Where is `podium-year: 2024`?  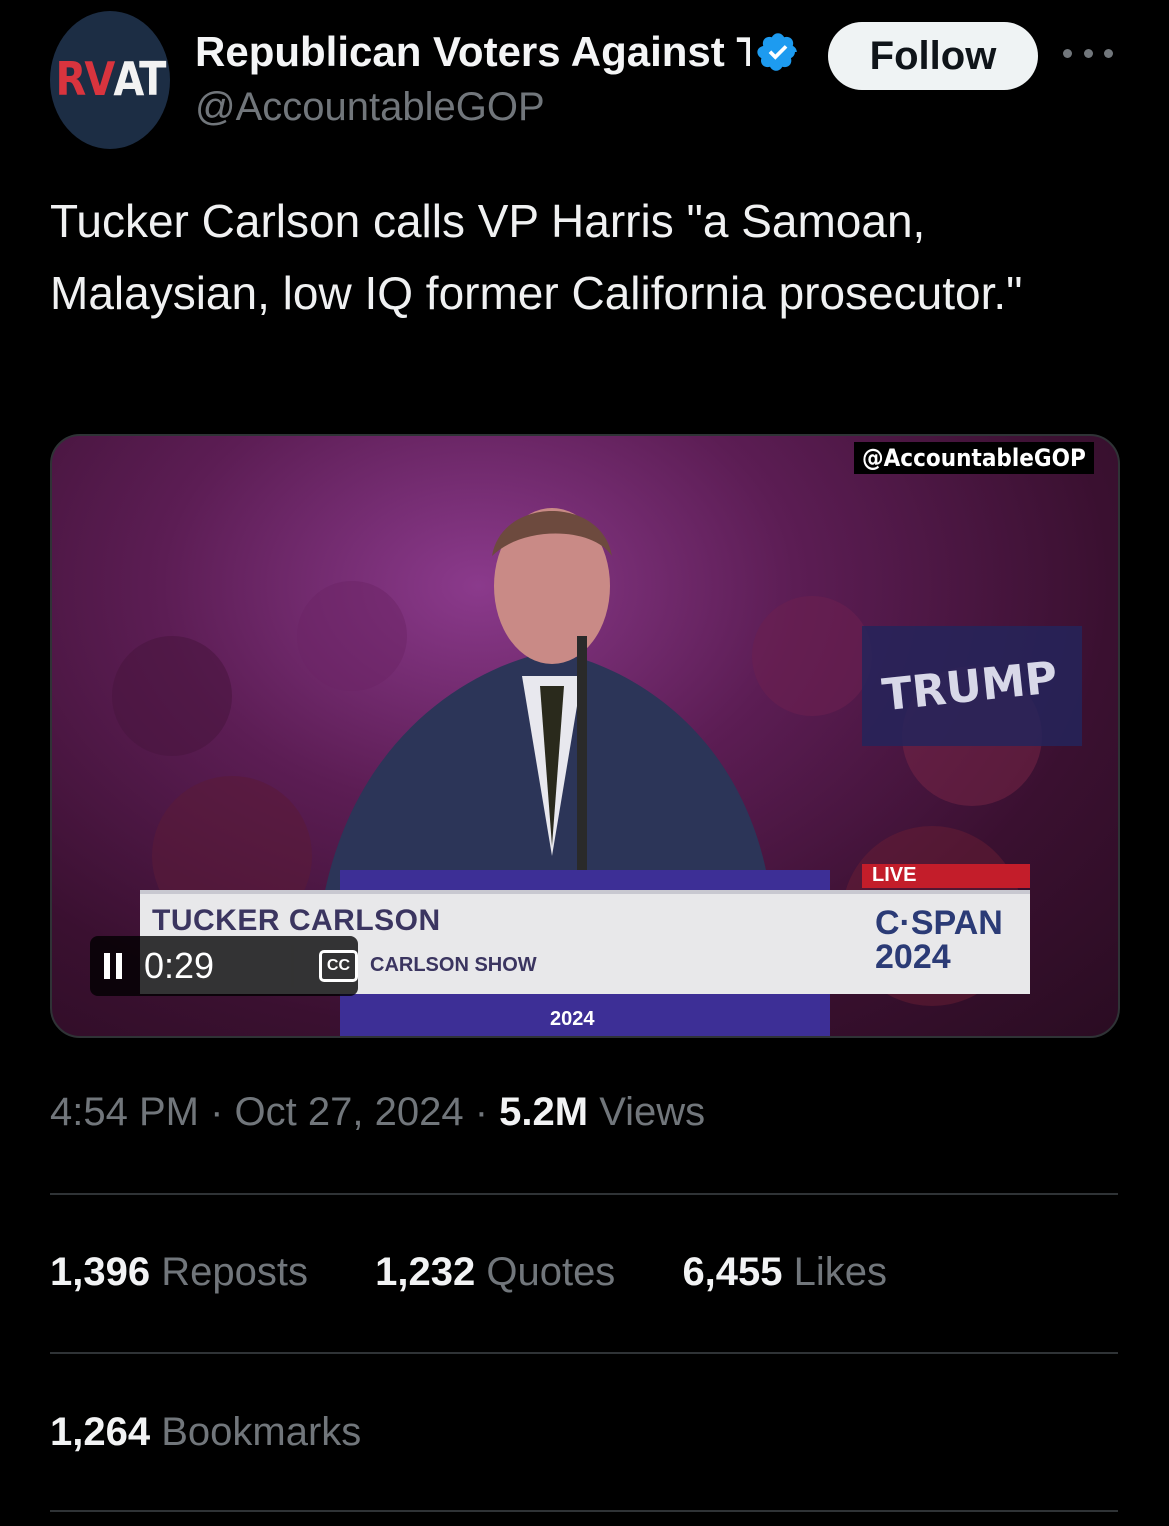 podium-year: 2024 is located at coordinates (572, 1019).